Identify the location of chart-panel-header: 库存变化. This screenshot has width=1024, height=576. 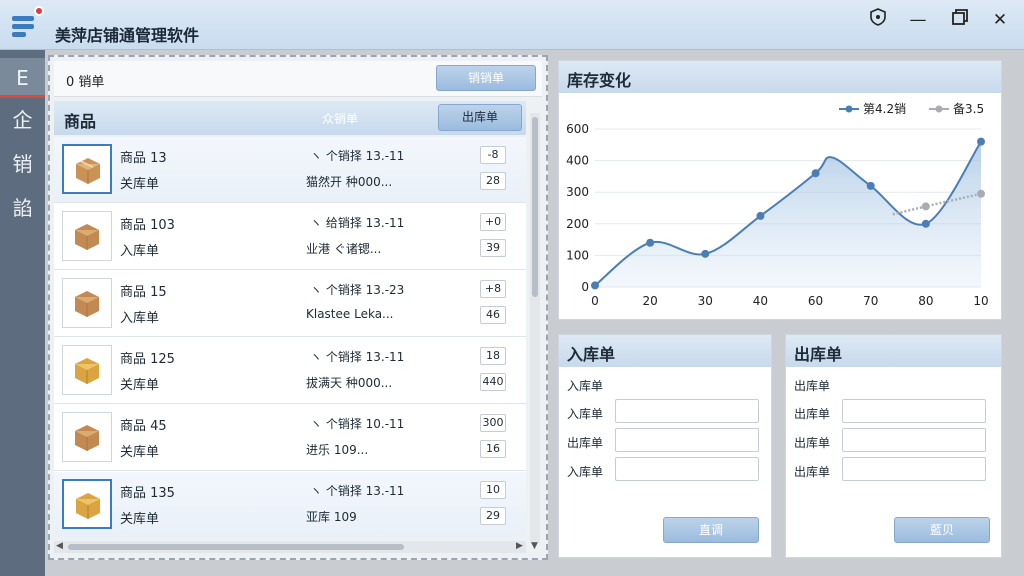
(780, 77).